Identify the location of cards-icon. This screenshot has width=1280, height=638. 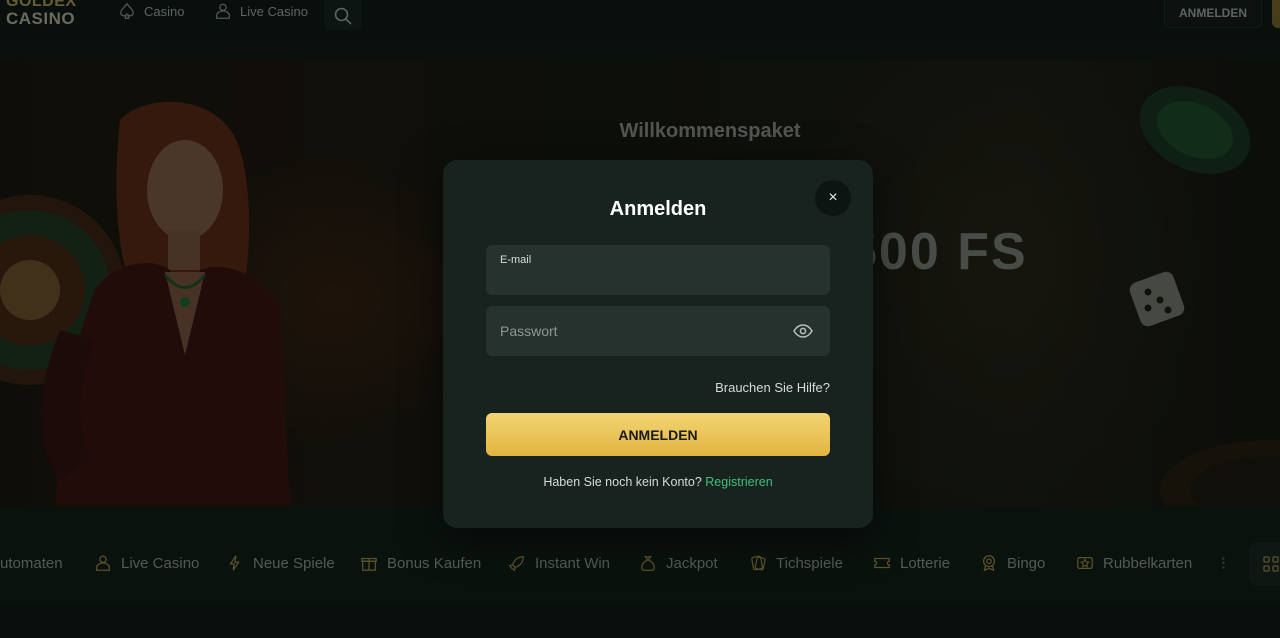
(758, 563).